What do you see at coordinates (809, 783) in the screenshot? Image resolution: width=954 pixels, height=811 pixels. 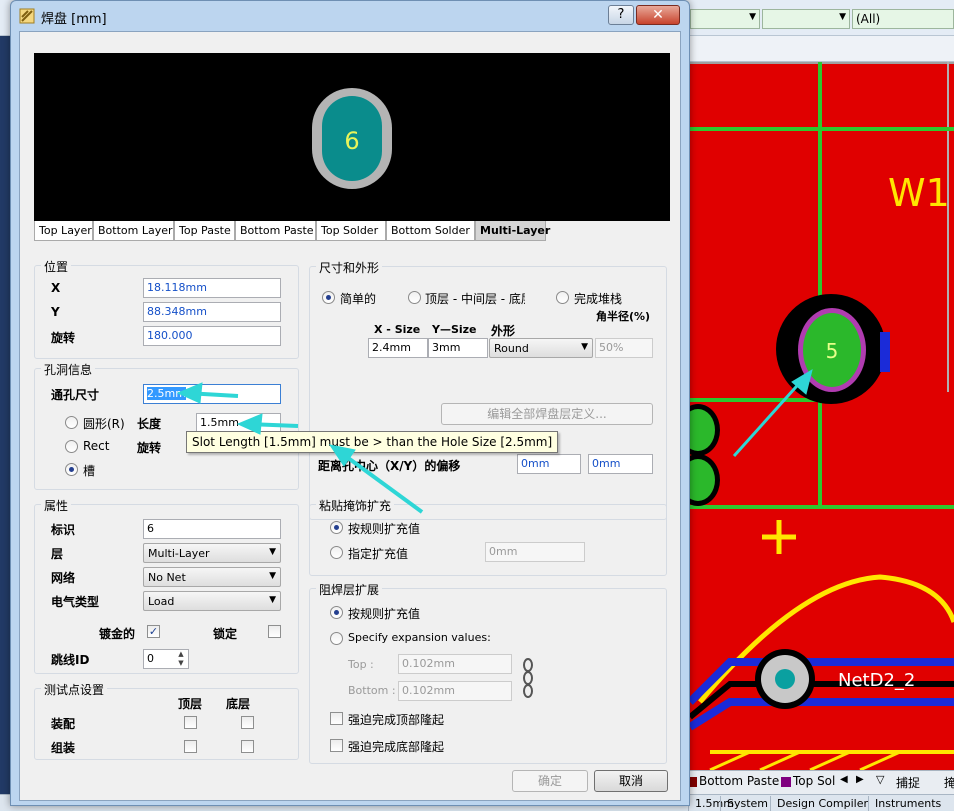 I see `layer-tab-top-solder: Top Sol` at bounding box center [809, 783].